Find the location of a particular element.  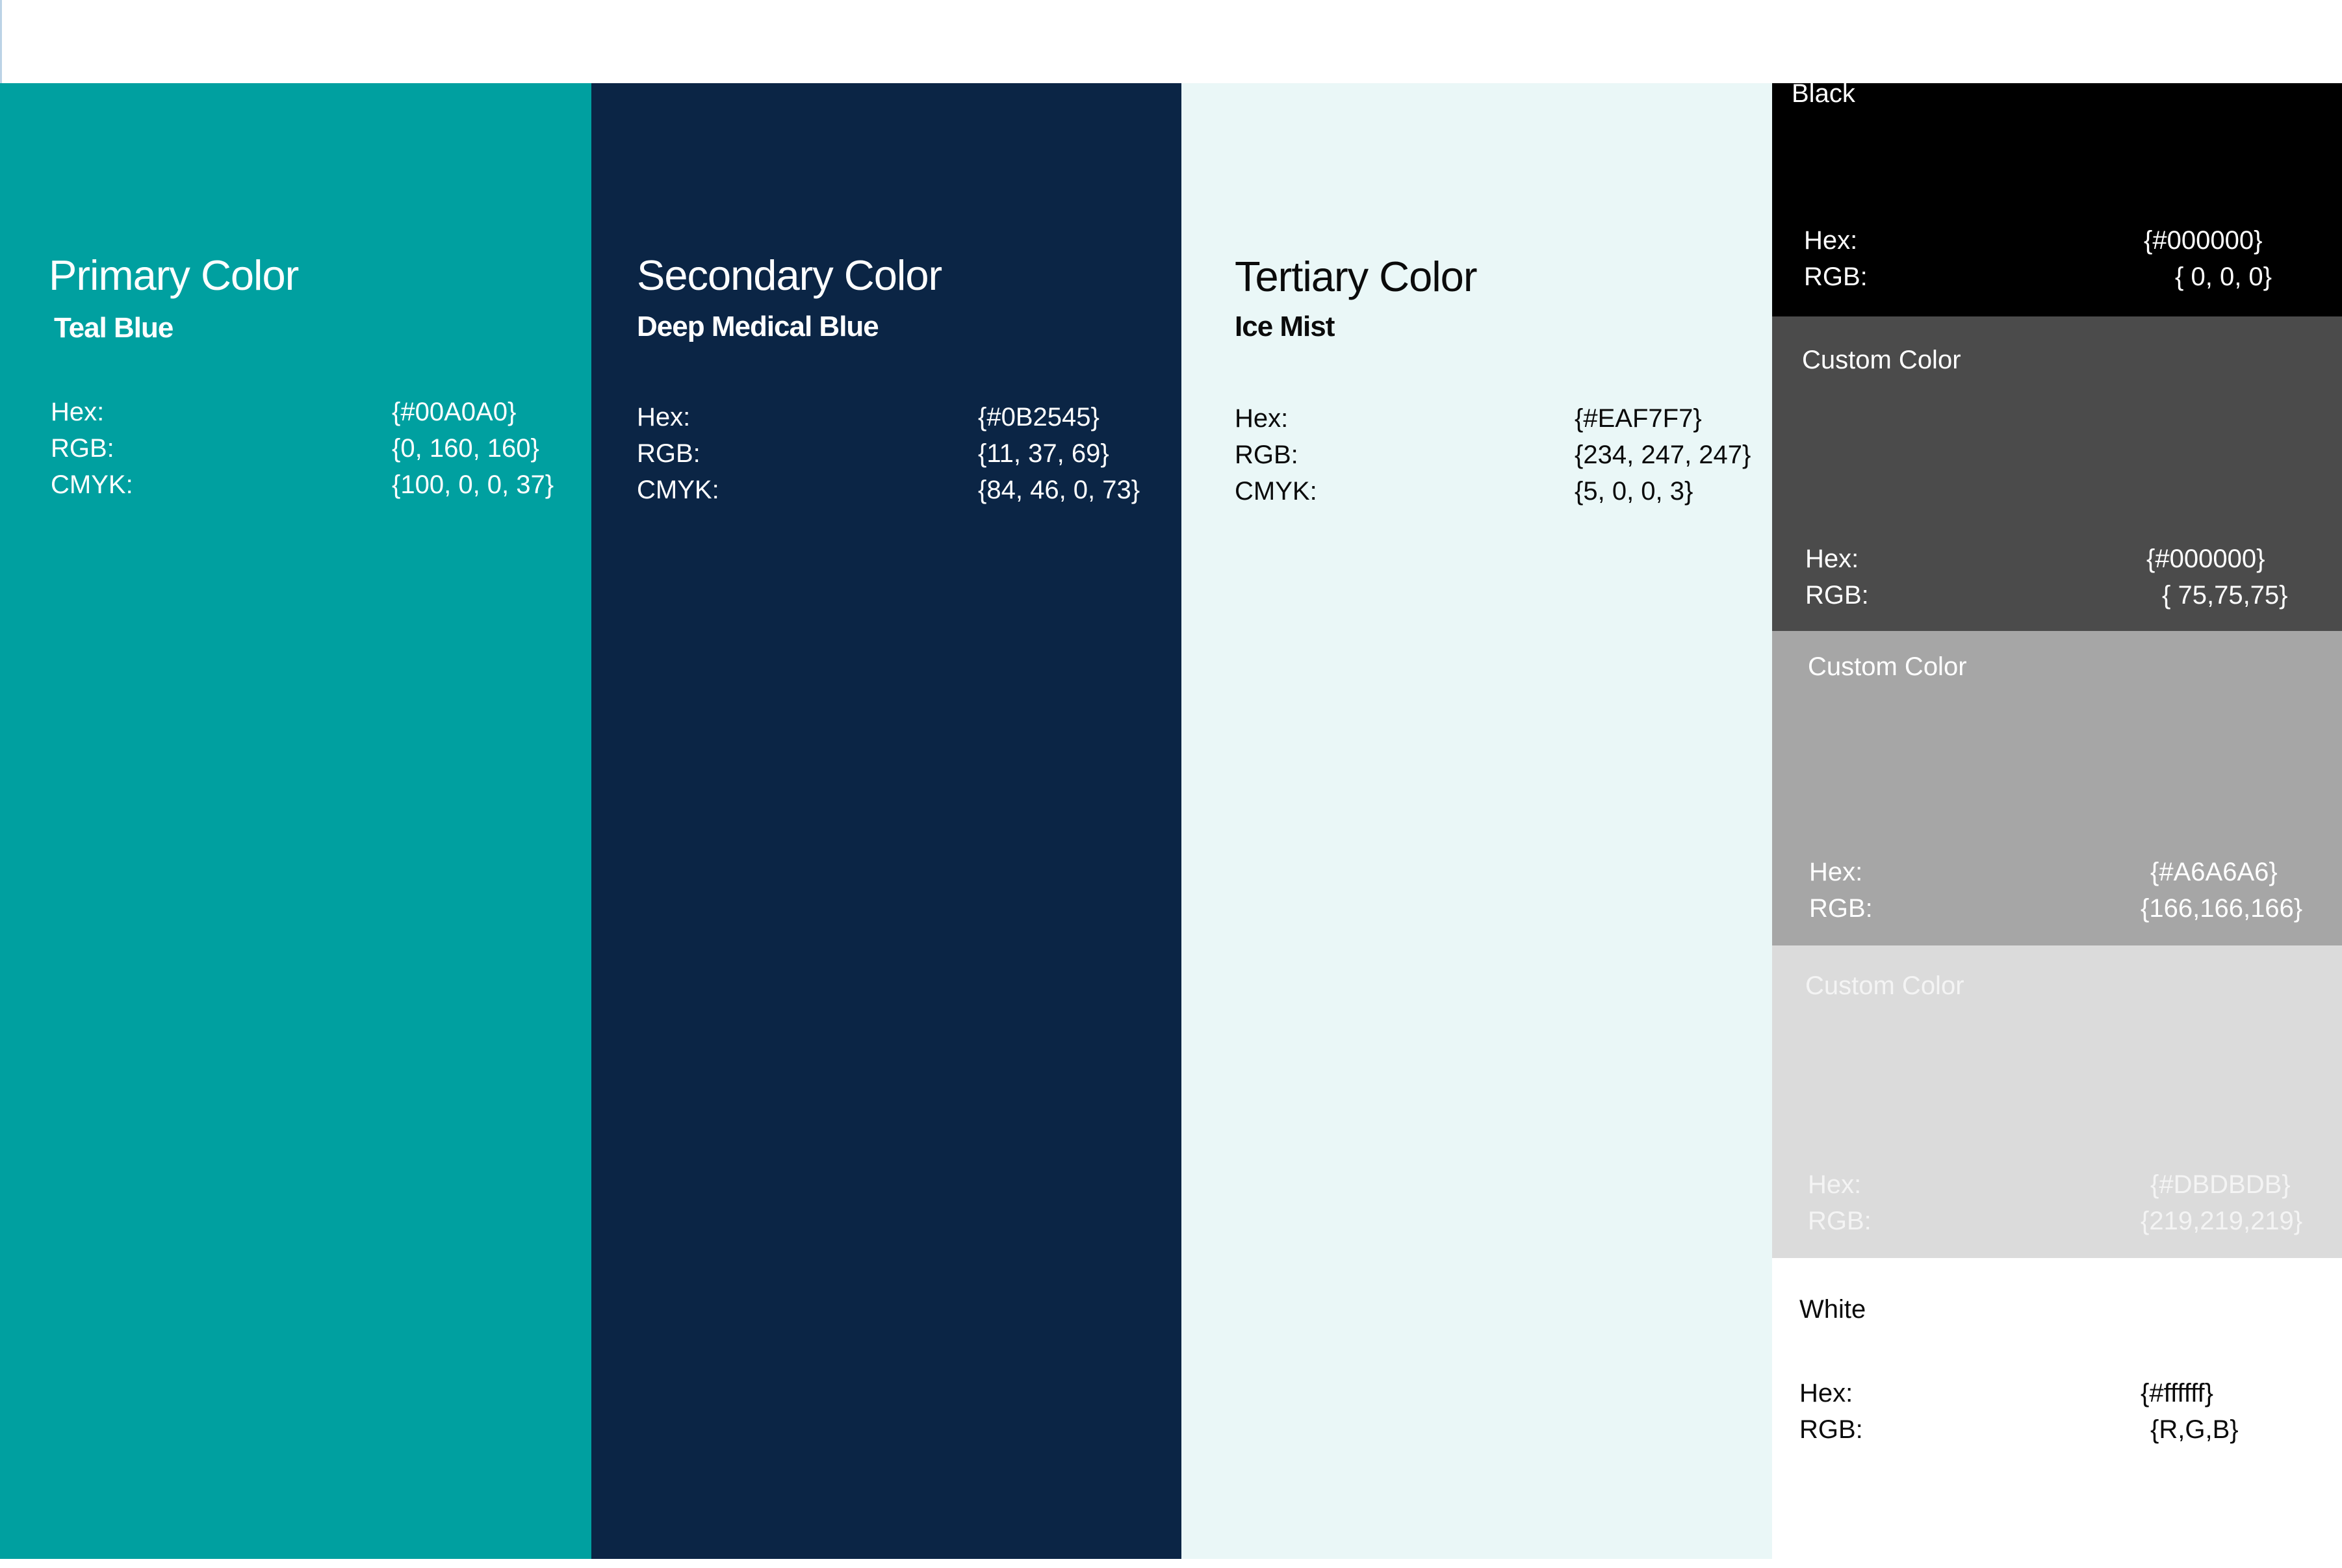

swatch-hex-value: {#DBDBDB} is located at coordinates (2220, 1184).